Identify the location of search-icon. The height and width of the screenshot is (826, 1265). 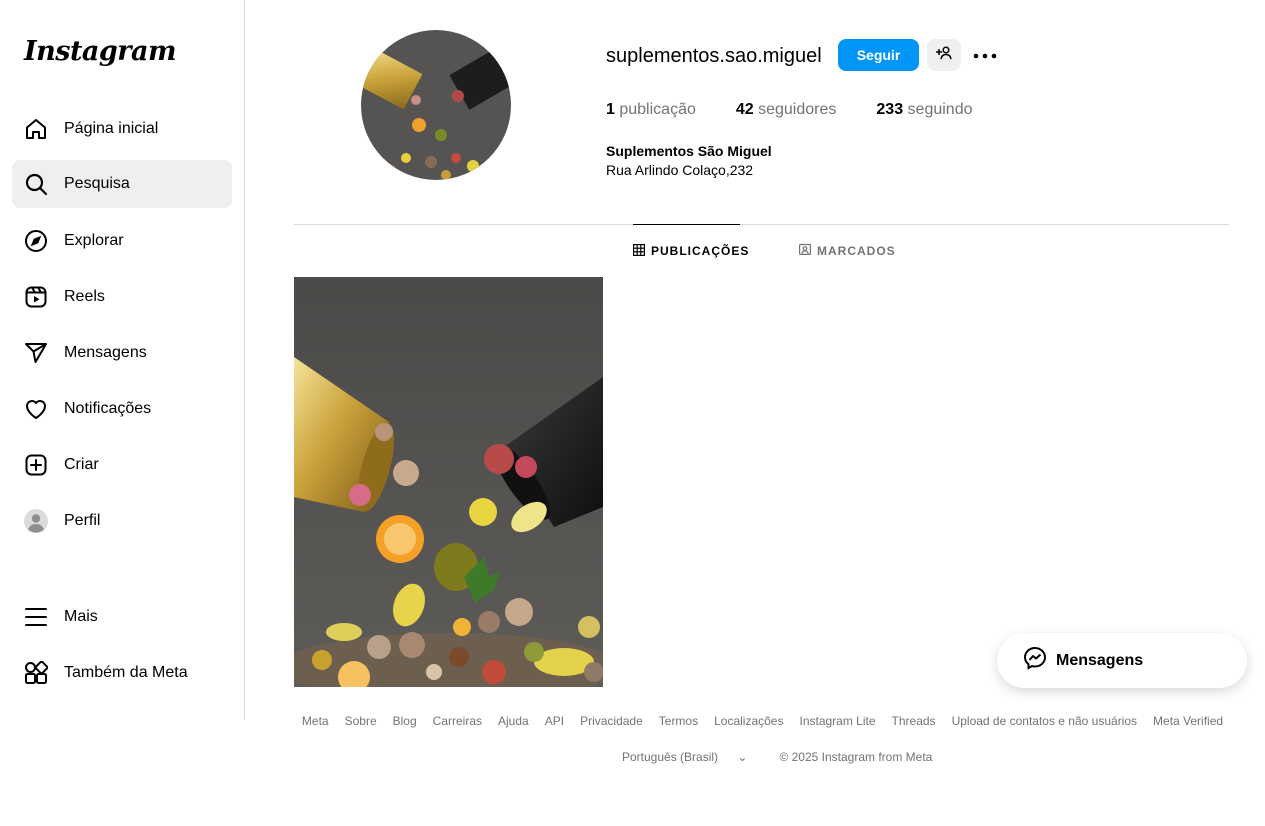
(36, 184).